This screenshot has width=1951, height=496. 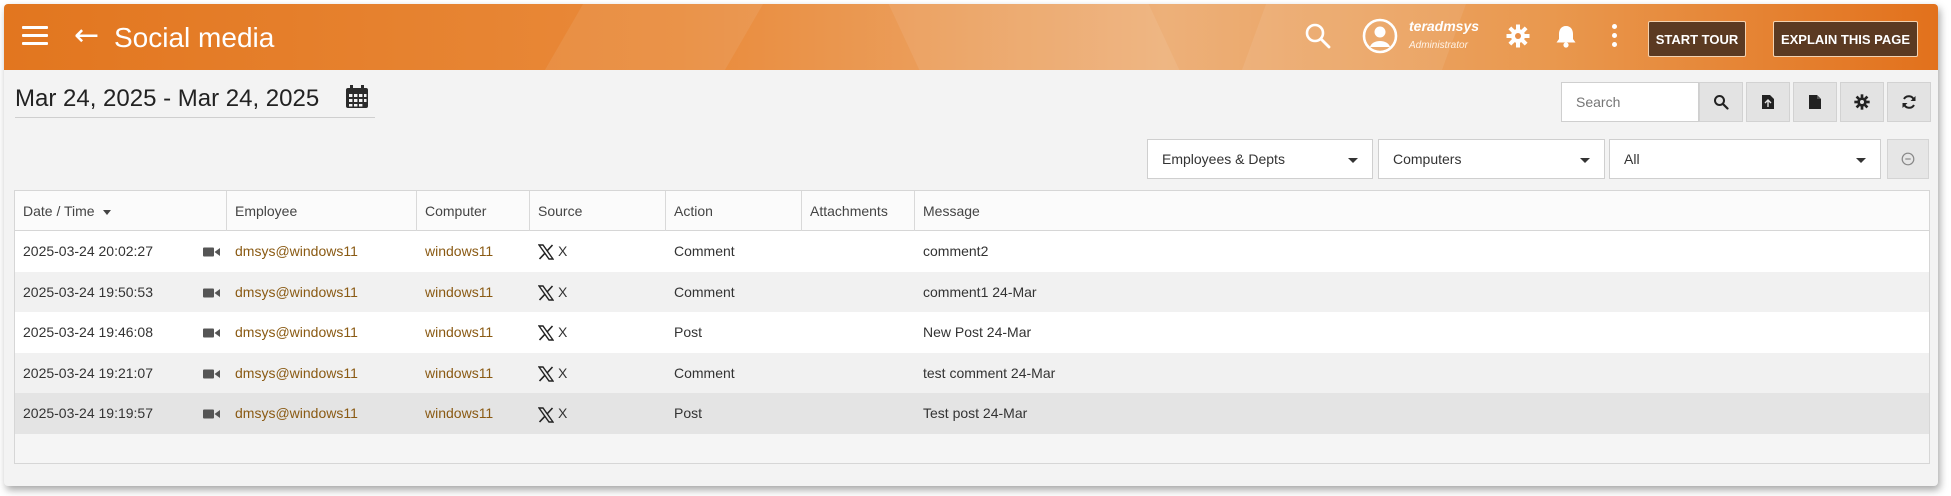 I want to click on export-file-icon, so click(x=1768, y=102).